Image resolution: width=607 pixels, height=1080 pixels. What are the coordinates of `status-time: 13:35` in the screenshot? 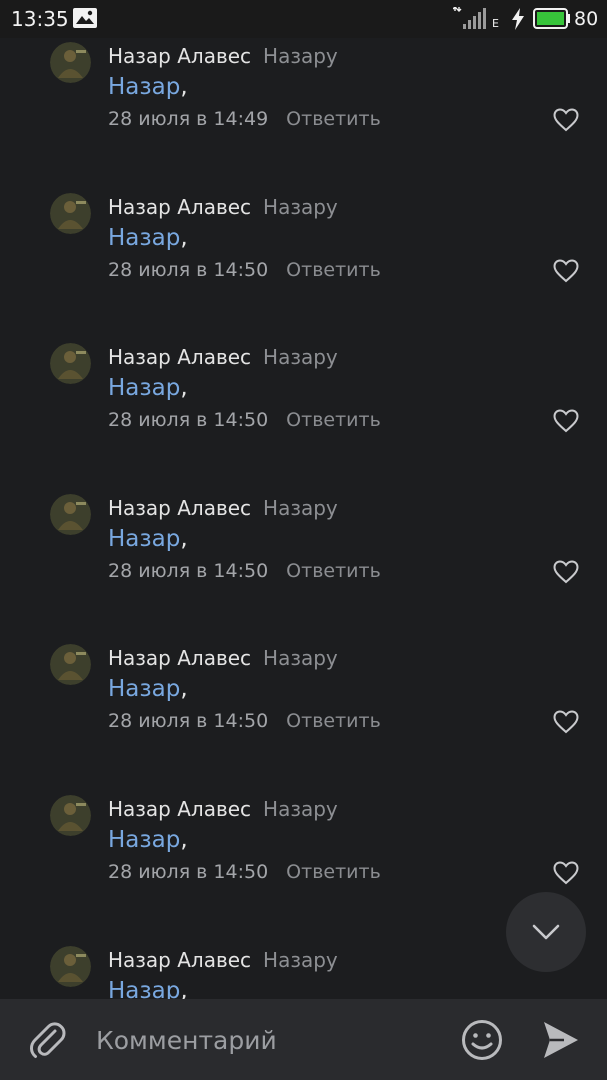 It's located at (40, 19).